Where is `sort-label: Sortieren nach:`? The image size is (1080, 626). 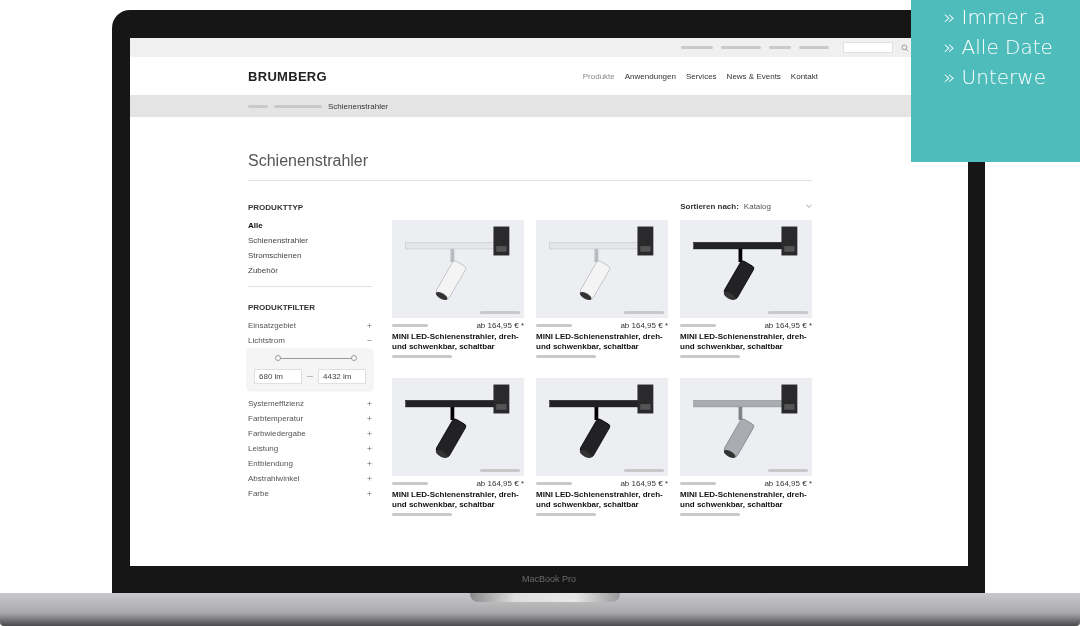
sort-label: Sortieren nach: is located at coordinates (709, 206).